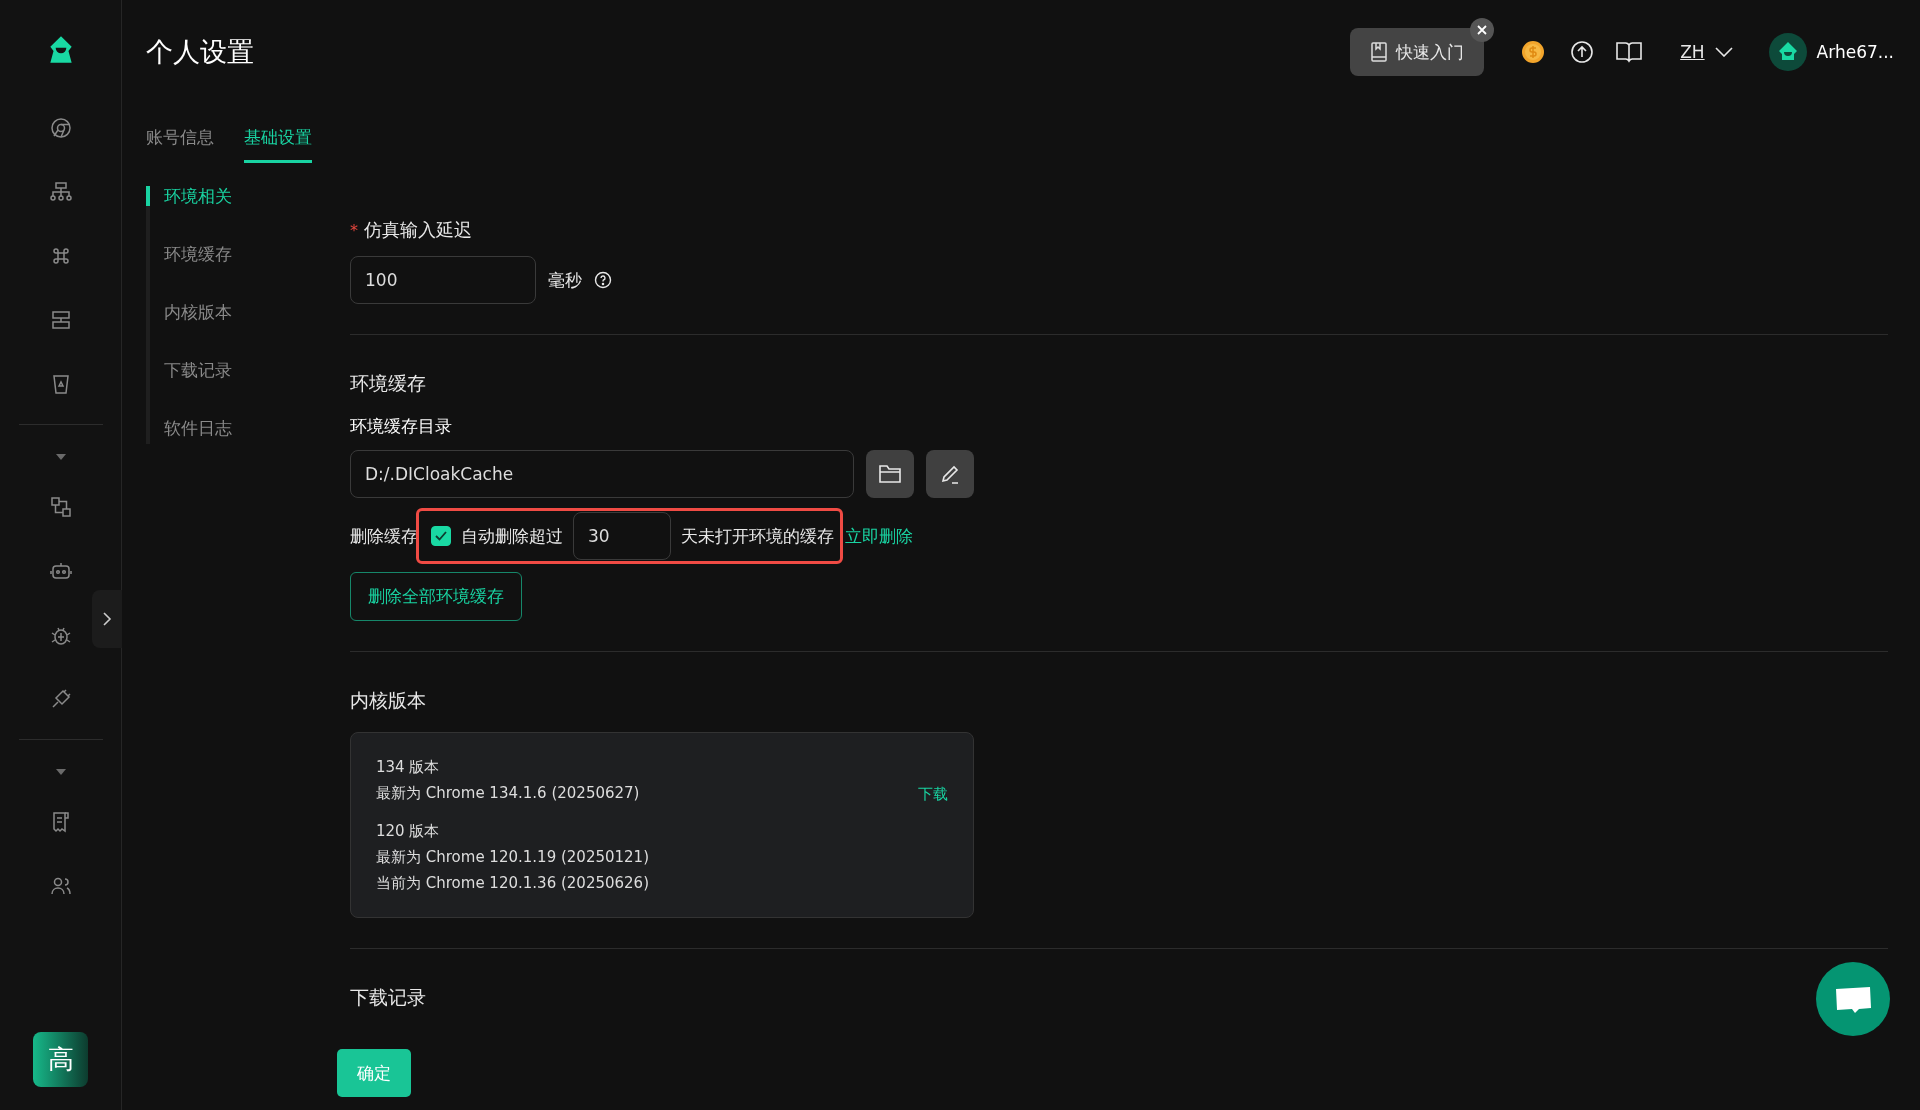  I want to click on checkbox, so click(441, 536).